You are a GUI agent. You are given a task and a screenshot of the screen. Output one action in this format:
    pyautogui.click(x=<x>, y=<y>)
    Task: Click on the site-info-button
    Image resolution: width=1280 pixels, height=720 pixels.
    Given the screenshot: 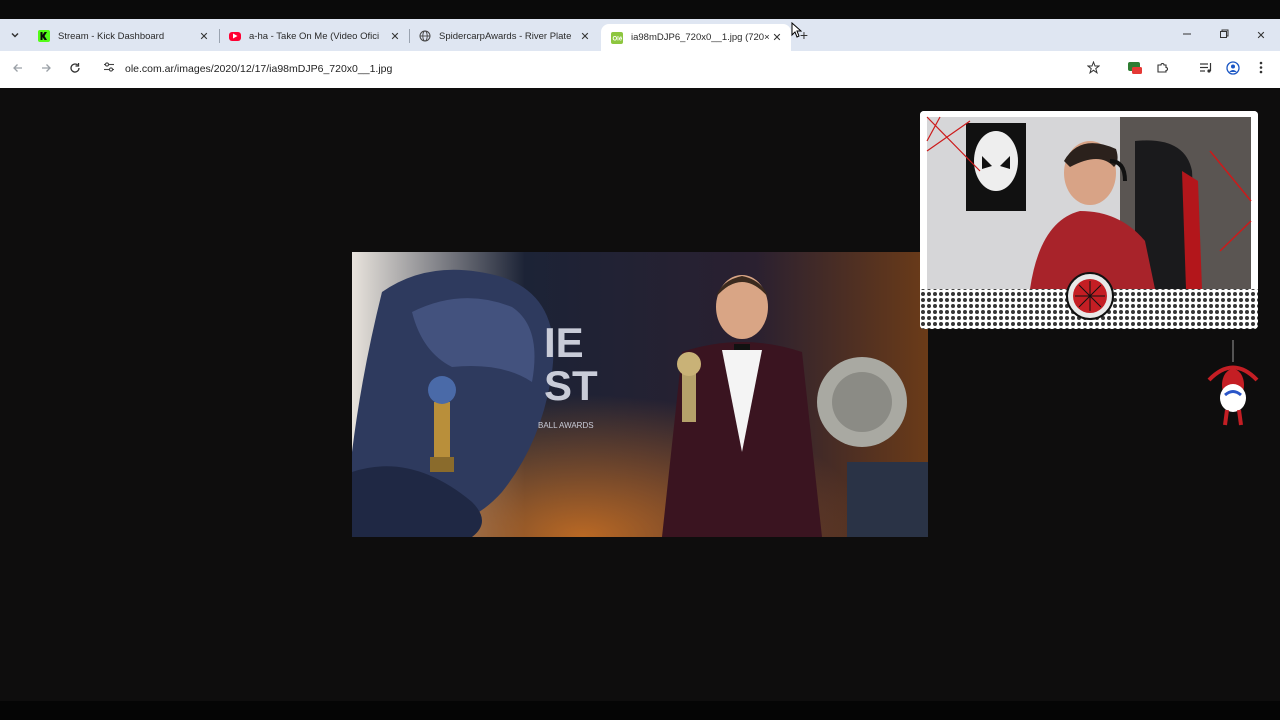 What is the action you would take?
    pyautogui.click(x=109, y=69)
    